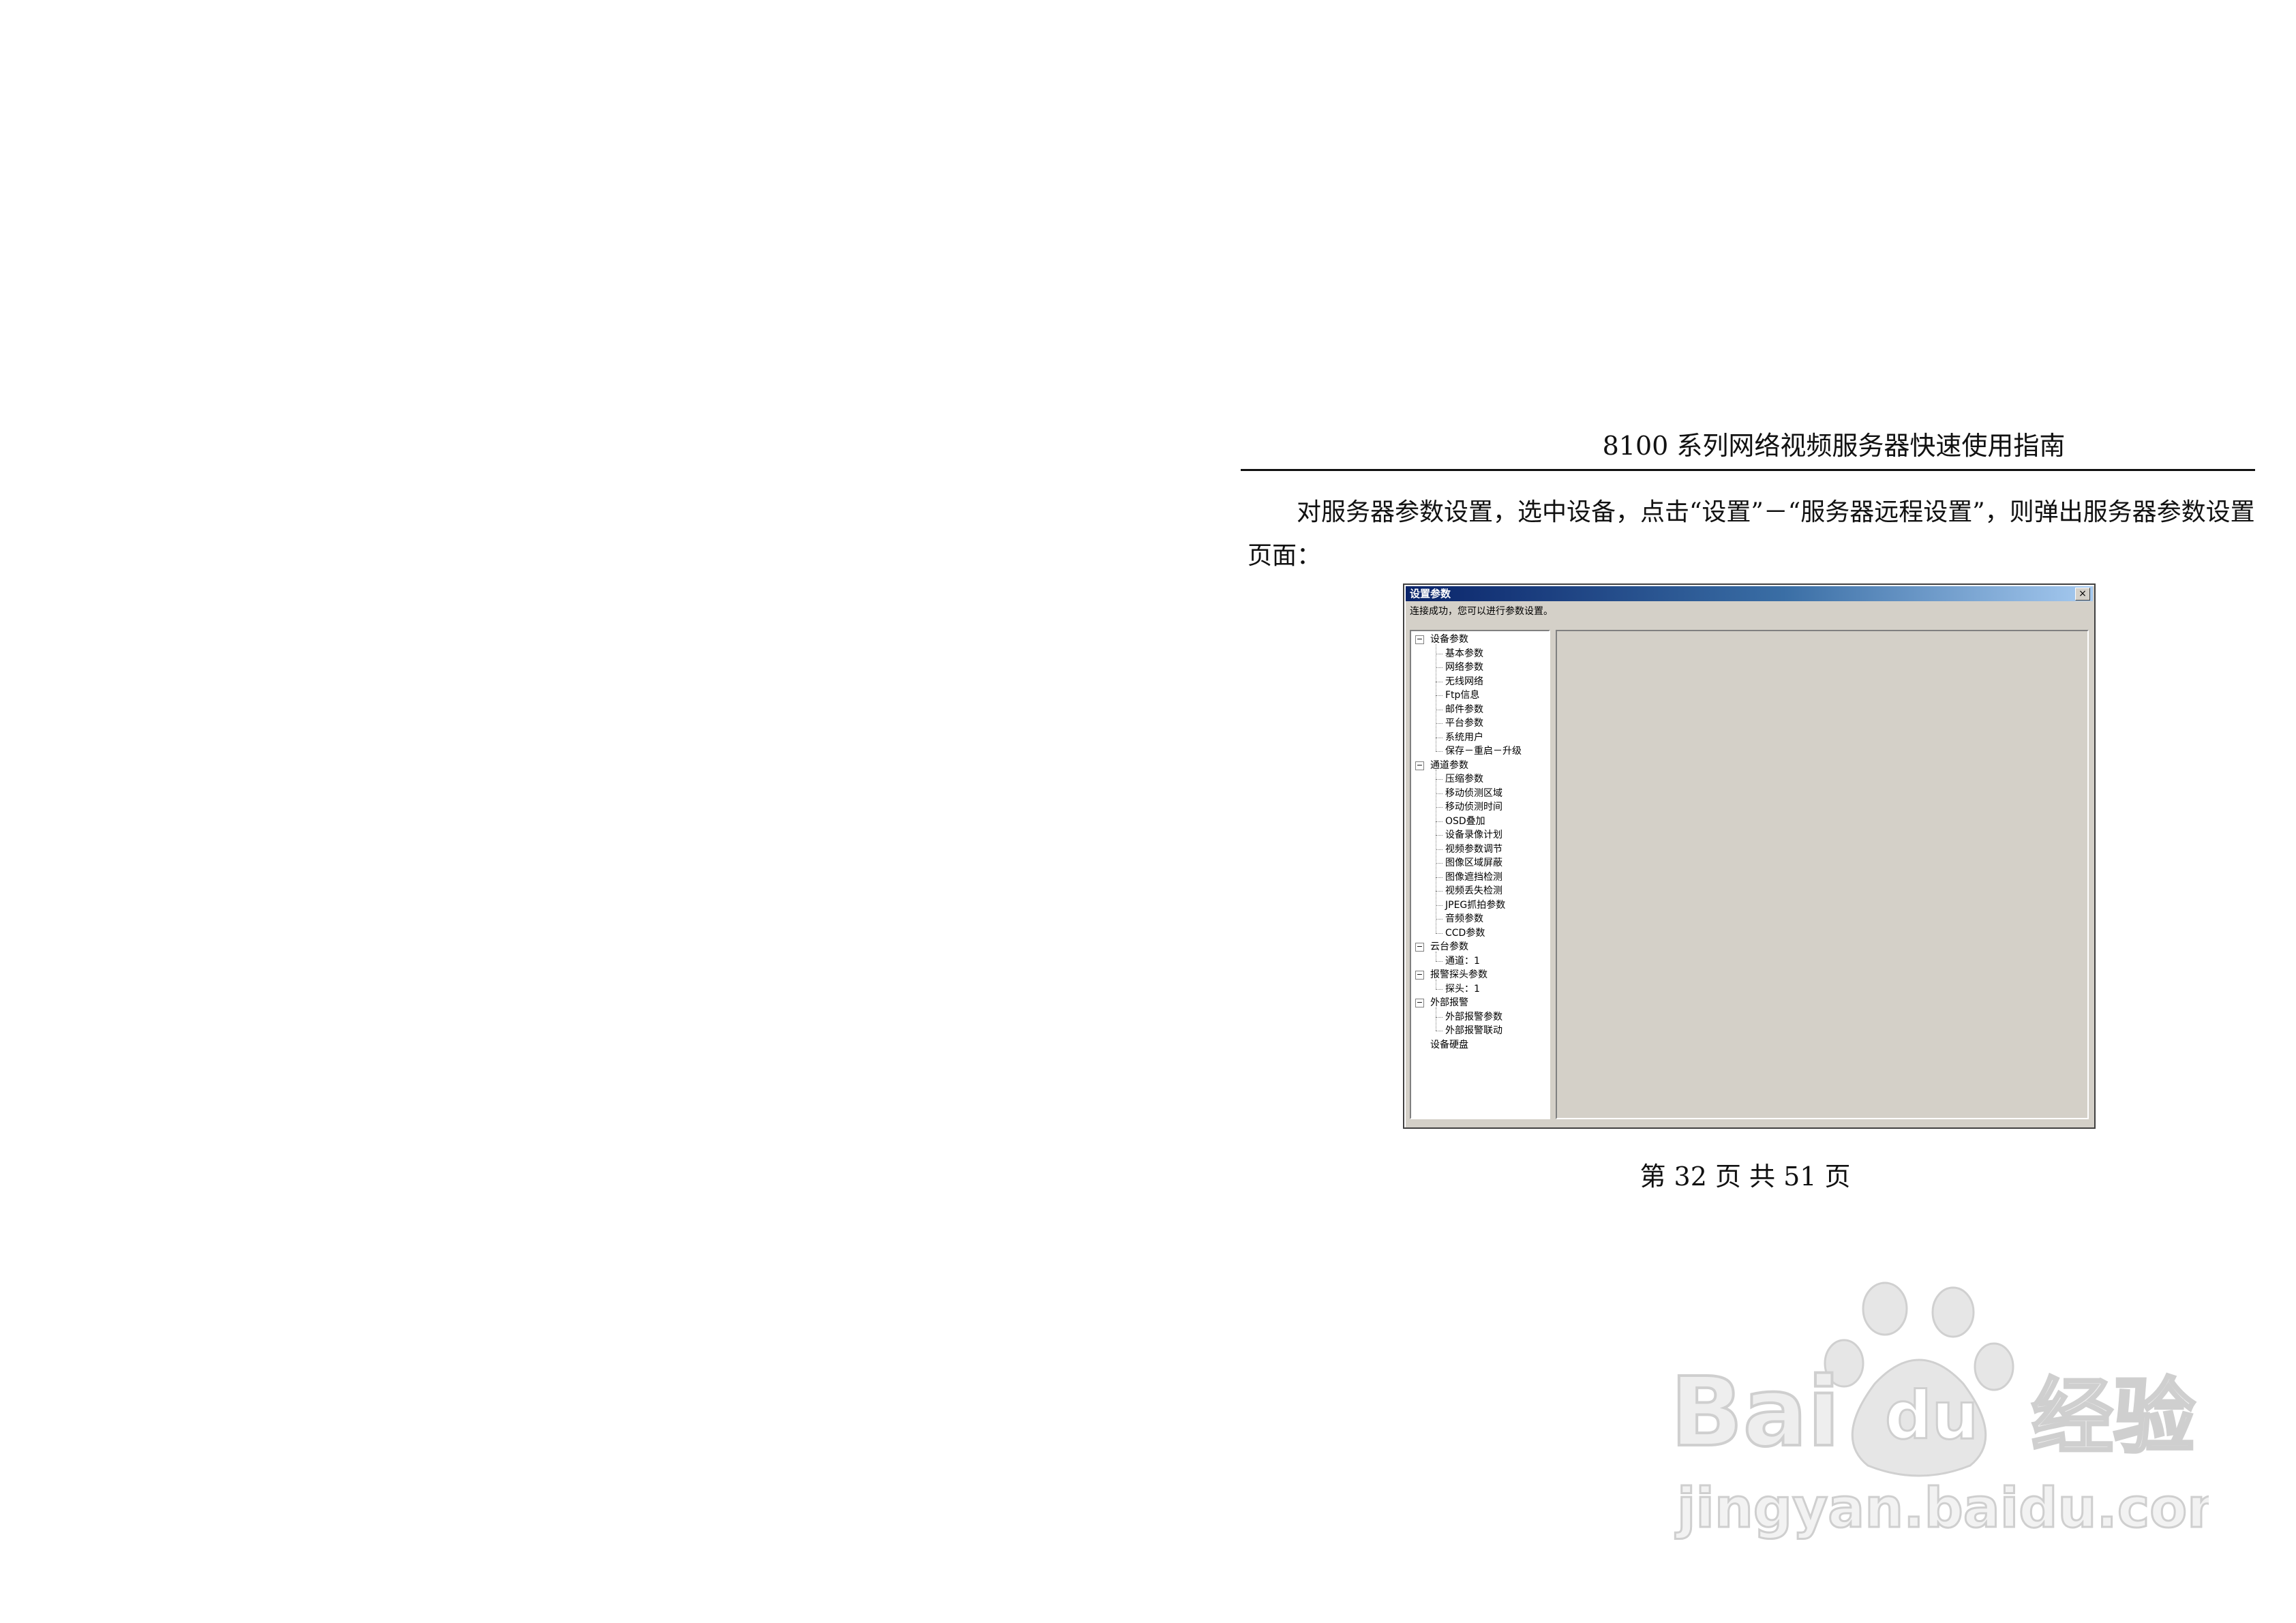 The width and height of the screenshot is (2296, 1623). What do you see at coordinates (1463, 989) in the screenshot?
I see `tree-item: 探头：1` at bounding box center [1463, 989].